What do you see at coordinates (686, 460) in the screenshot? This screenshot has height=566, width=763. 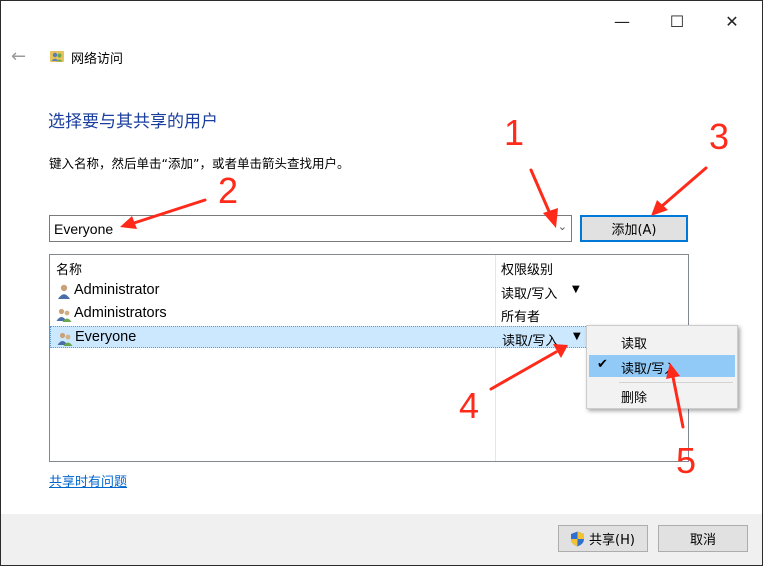 I see `annotation-label: 5` at bounding box center [686, 460].